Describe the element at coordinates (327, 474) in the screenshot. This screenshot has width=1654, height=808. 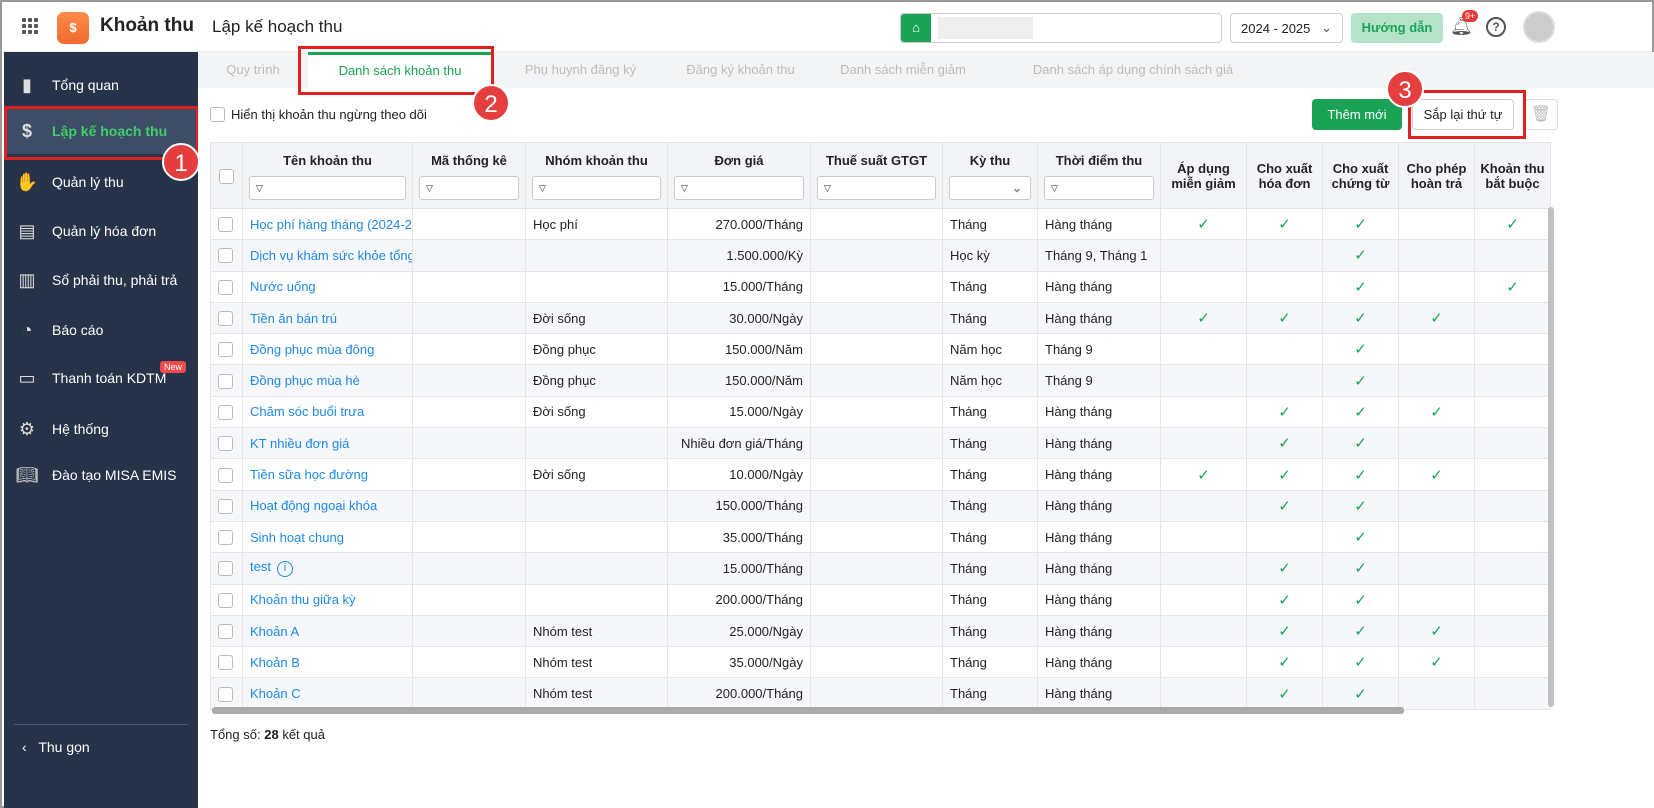
I see `fee-name-link: Tiền sữa học đường` at that location.